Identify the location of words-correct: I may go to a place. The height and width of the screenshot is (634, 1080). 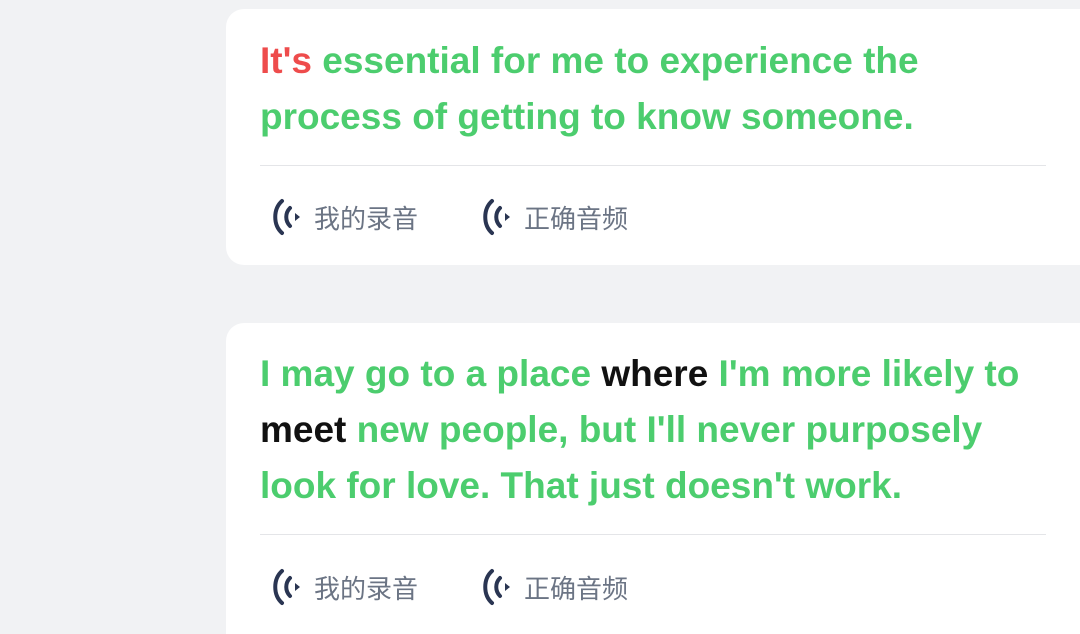
(431, 373).